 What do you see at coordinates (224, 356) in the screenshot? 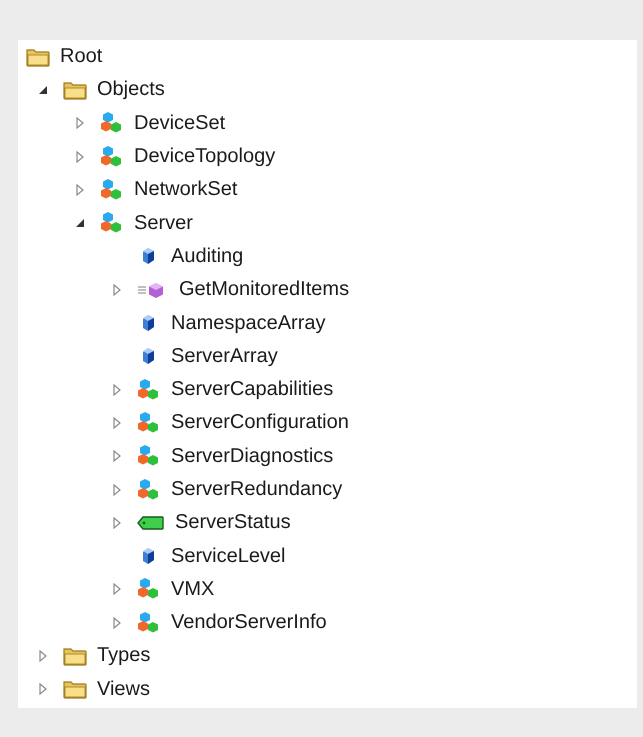
I see `tree-item: ServerArray` at bounding box center [224, 356].